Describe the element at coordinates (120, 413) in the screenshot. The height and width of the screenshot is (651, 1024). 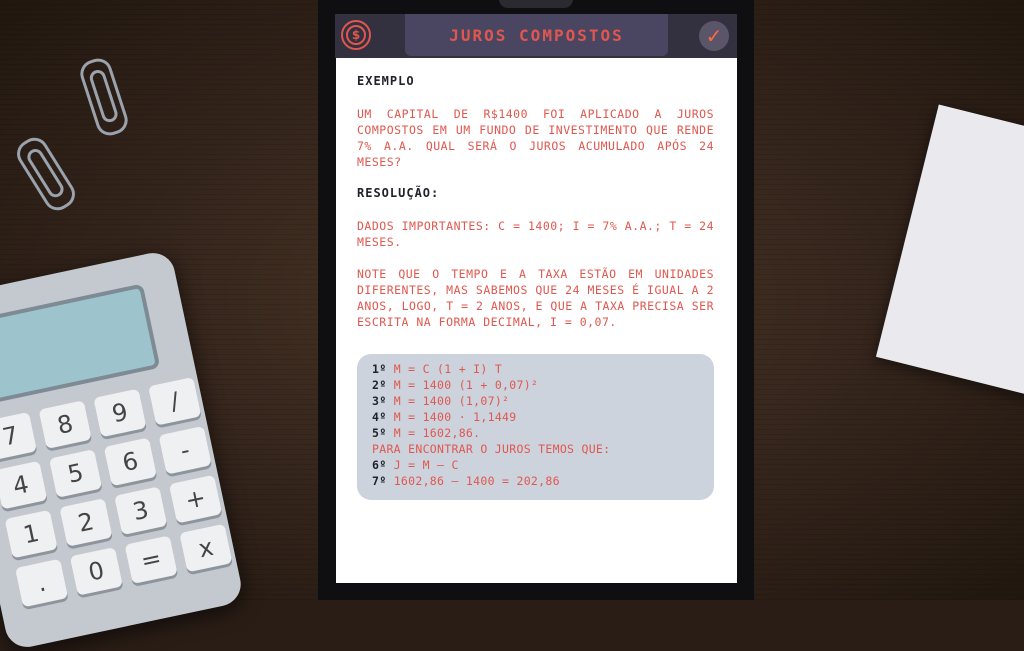
I see `calculator-key: 9` at that location.